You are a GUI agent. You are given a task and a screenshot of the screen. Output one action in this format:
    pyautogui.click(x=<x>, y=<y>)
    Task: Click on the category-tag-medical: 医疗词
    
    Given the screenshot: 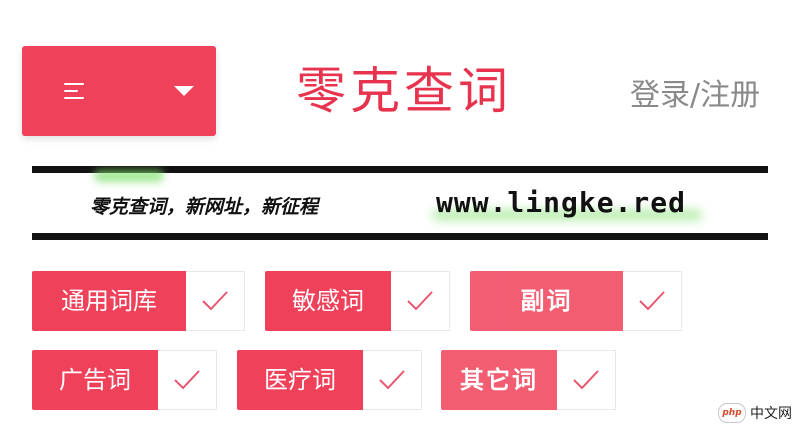 What is the action you would take?
    pyautogui.click(x=329, y=380)
    